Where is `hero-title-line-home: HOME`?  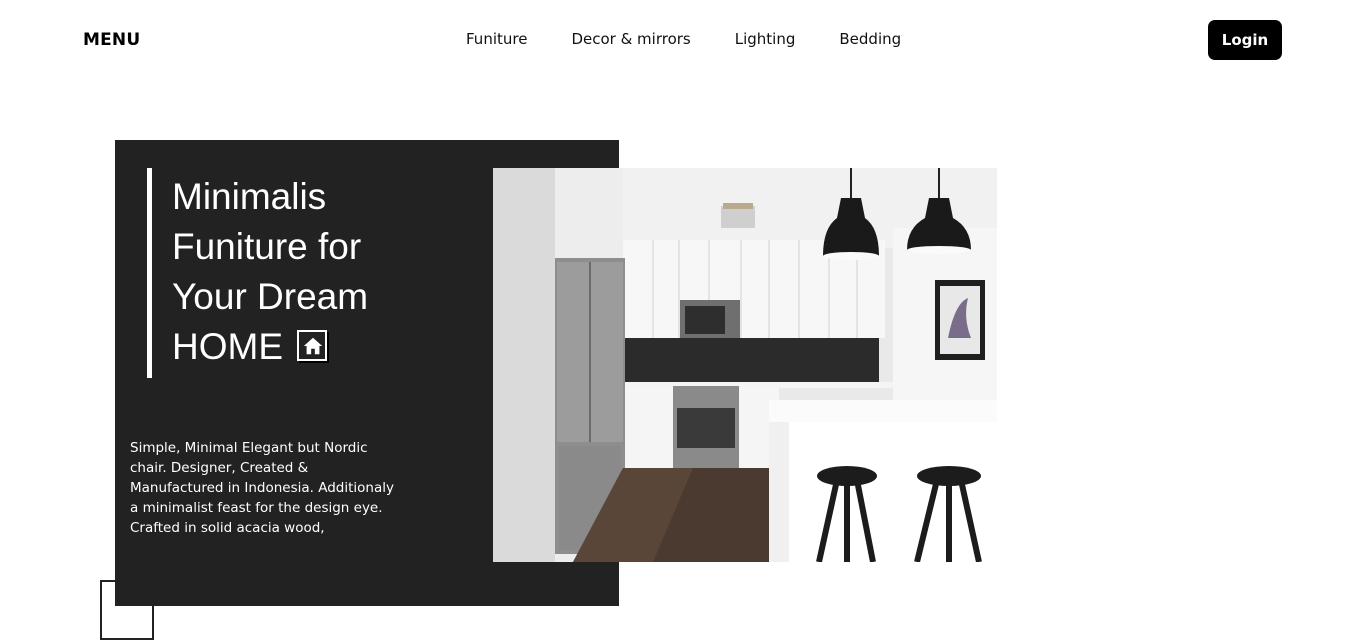
hero-title-line-home: HOME is located at coordinates (322, 347).